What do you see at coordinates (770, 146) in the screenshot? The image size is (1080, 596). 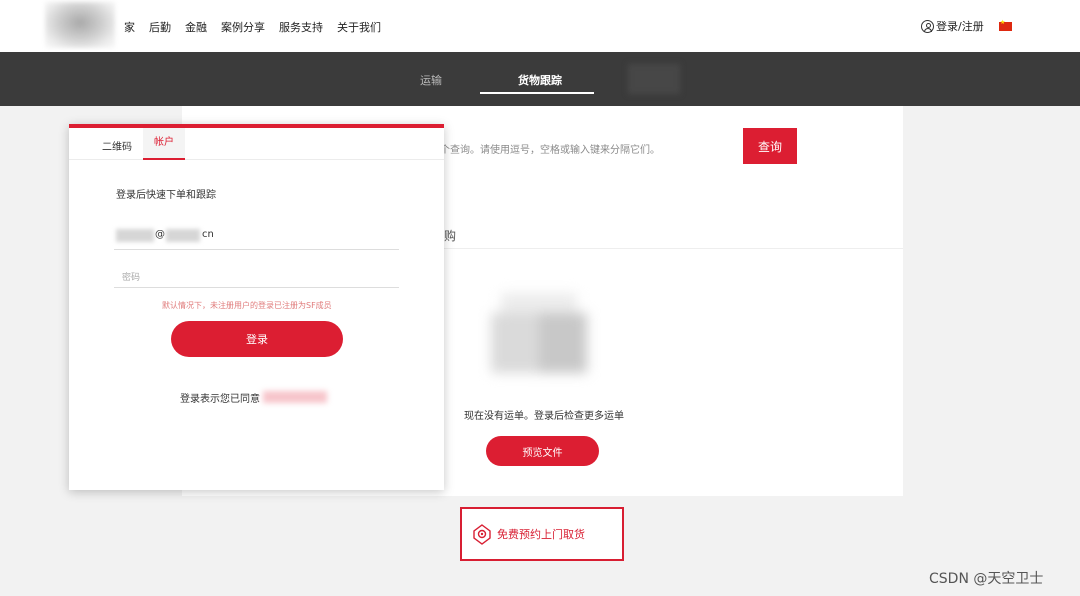 I see `search-button: 查询` at bounding box center [770, 146].